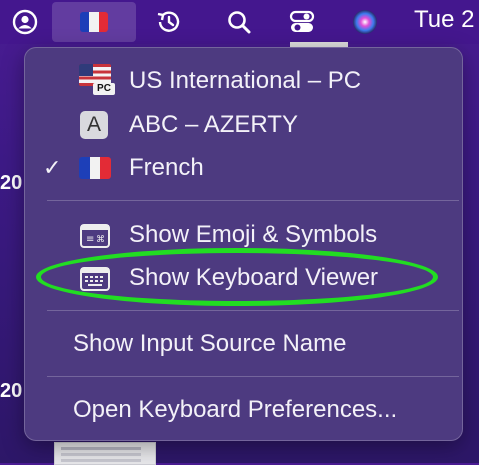 This screenshot has height=465, width=479. I want to click on menu-bar-clock: Tue 2, so click(444, 20).